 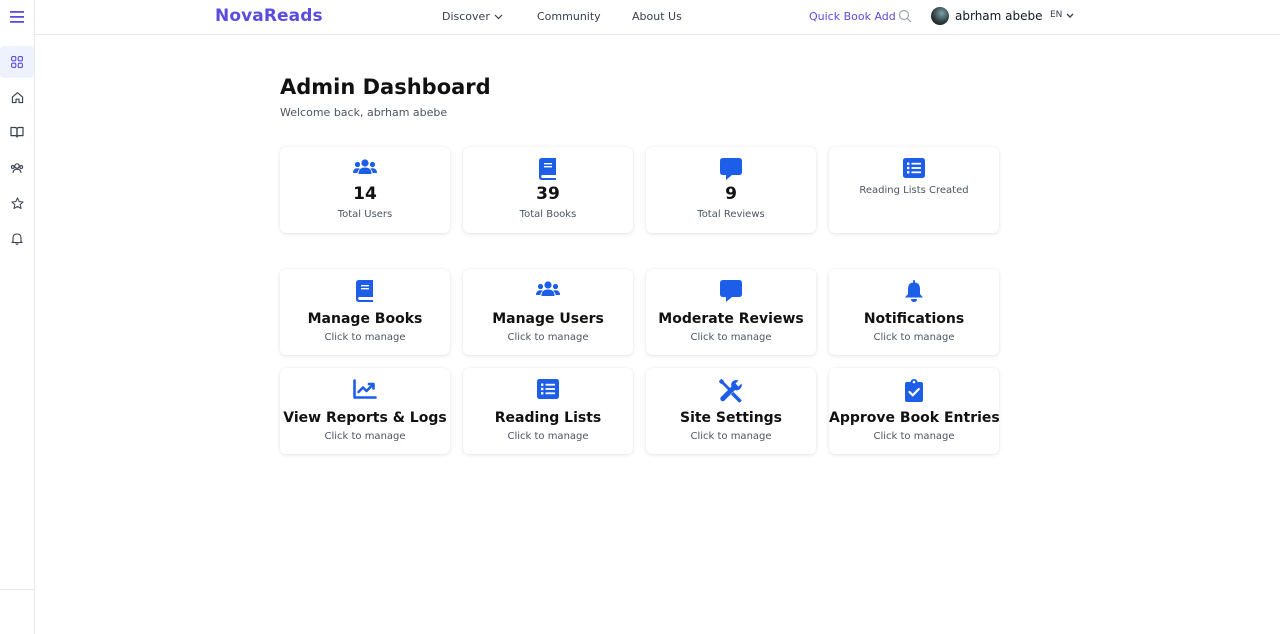 I want to click on nav-community: Community, so click(x=569, y=16).